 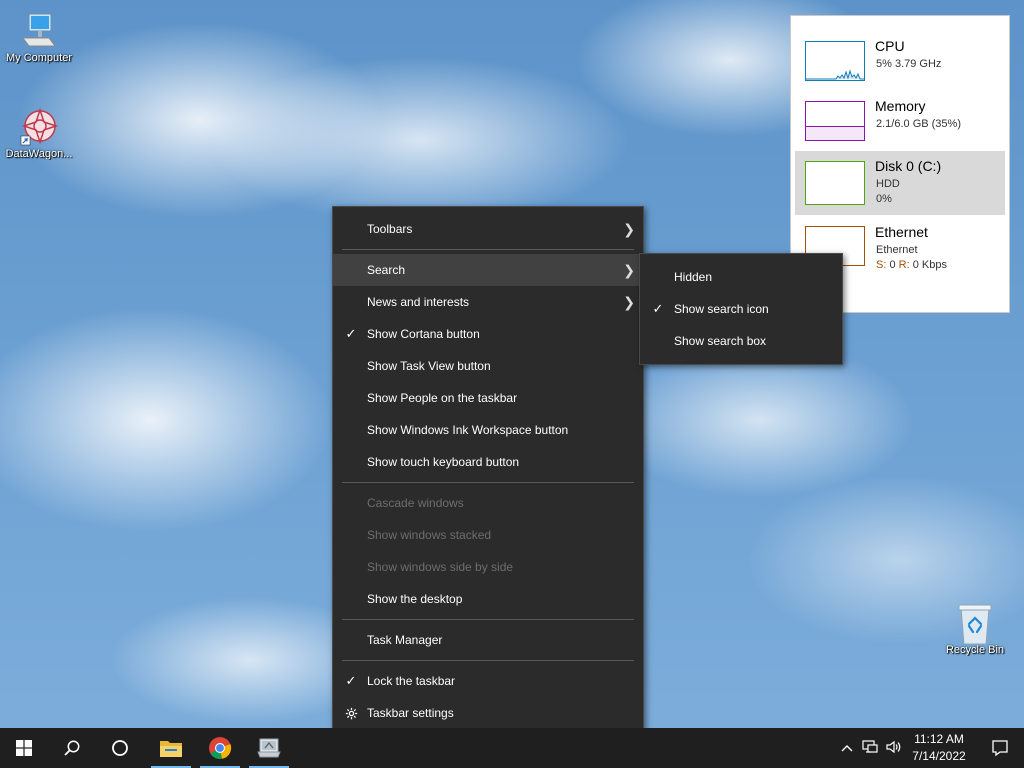 What do you see at coordinates (468, 430) in the screenshot?
I see `menu-item-label: Show Windows Ink Workspace button` at bounding box center [468, 430].